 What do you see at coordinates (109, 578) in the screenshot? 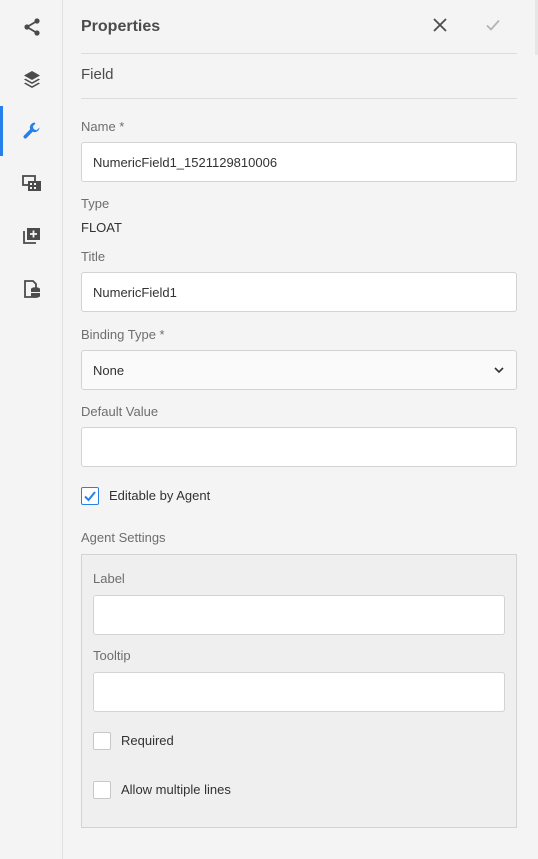
I see `agent-label-label: Label` at bounding box center [109, 578].